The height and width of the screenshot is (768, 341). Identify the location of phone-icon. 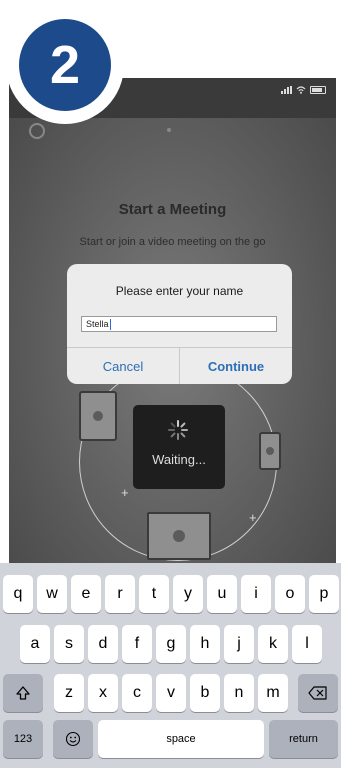
(270, 451).